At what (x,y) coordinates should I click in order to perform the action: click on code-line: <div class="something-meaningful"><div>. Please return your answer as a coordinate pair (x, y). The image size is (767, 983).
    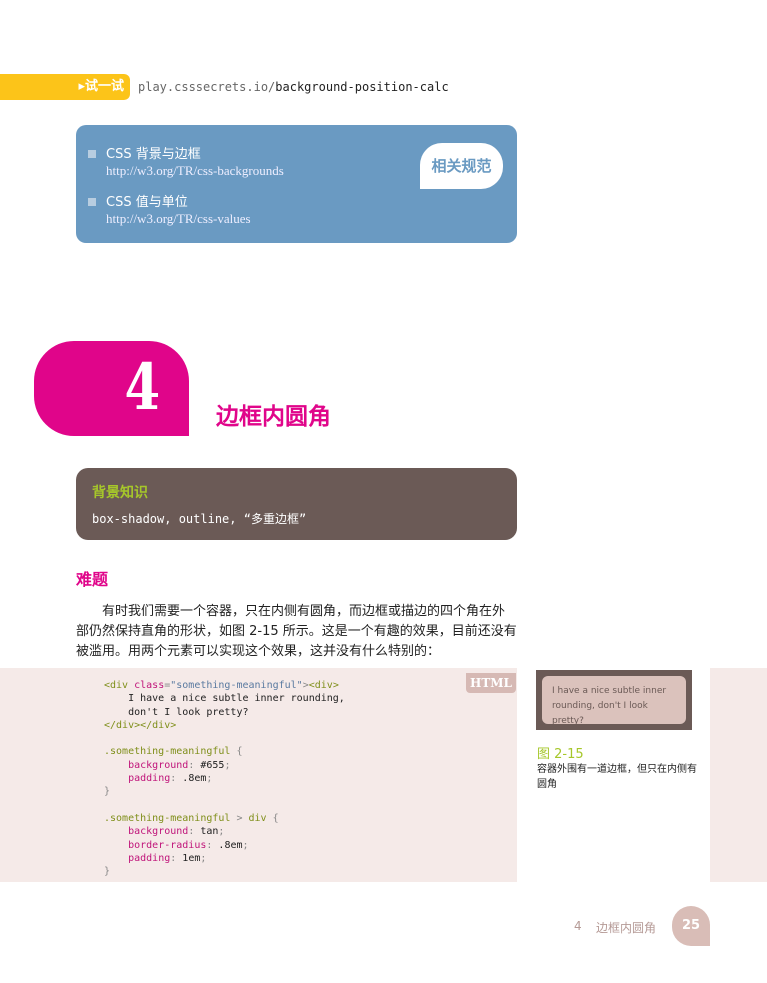
    Looking at the image, I should click on (224, 685).